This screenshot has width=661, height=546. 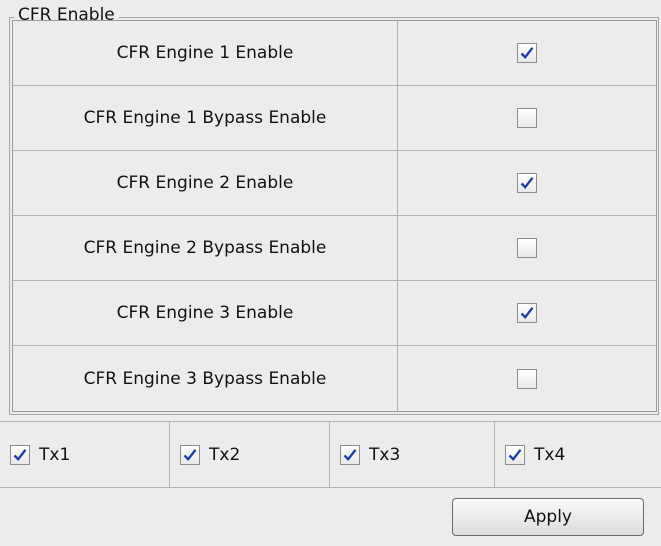 I want to click on engine-label: CFR Engine 2 Enable, so click(x=205, y=183).